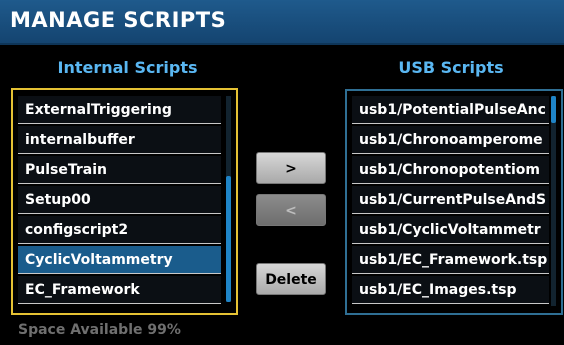 This screenshot has height=345, width=564. Describe the element at coordinates (119, 140) in the screenshot. I see `list-item: internalbuffer` at that location.